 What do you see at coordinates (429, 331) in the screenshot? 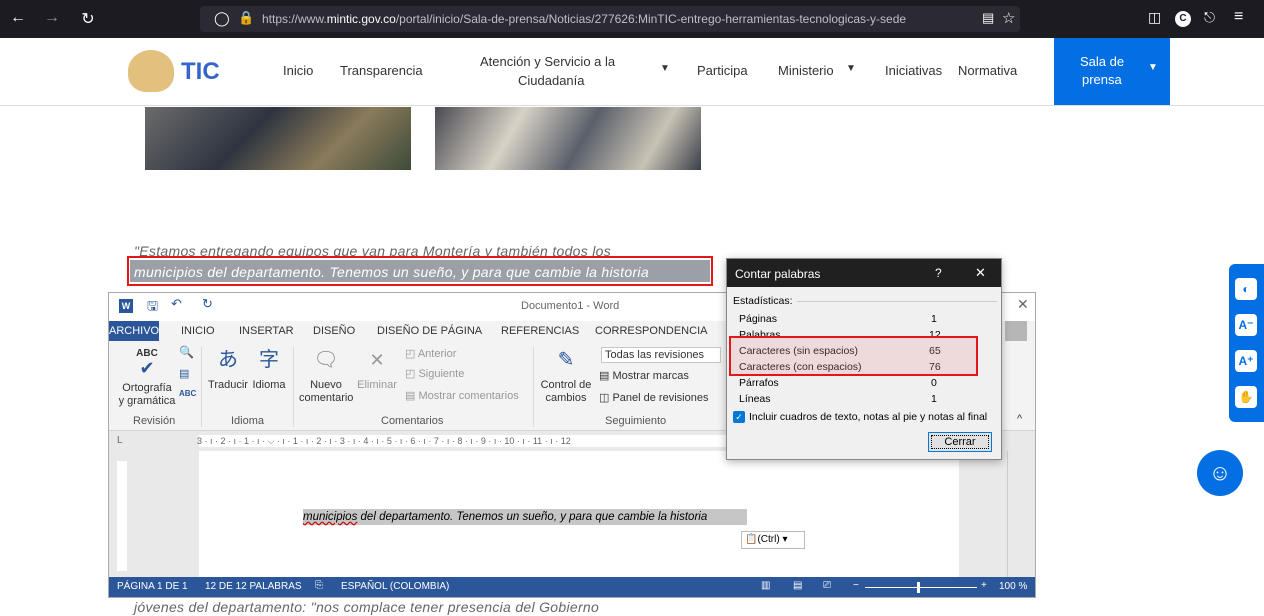
I see `tab-diseno-pagina: DISEÑO DE PÁGINA` at bounding box center [429, 331].